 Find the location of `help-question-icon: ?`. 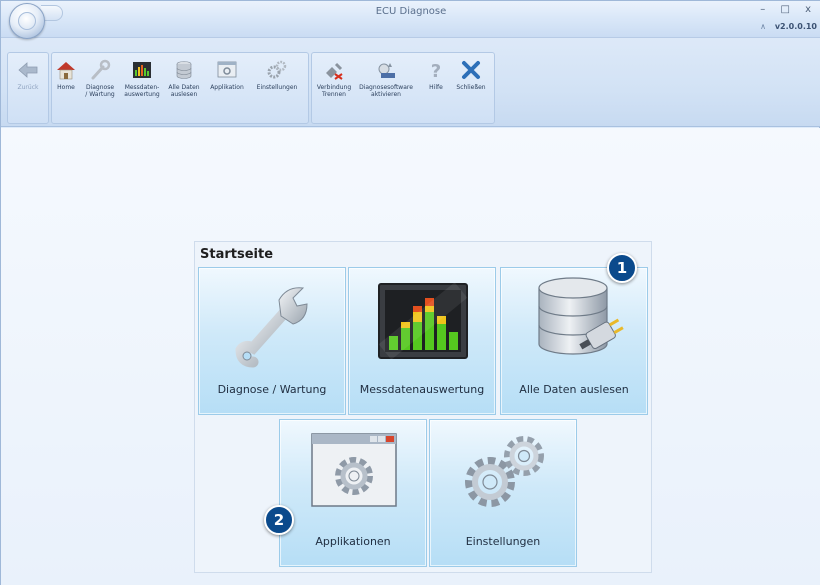

help-question-icon: ? is located at coordinates (436, 71).